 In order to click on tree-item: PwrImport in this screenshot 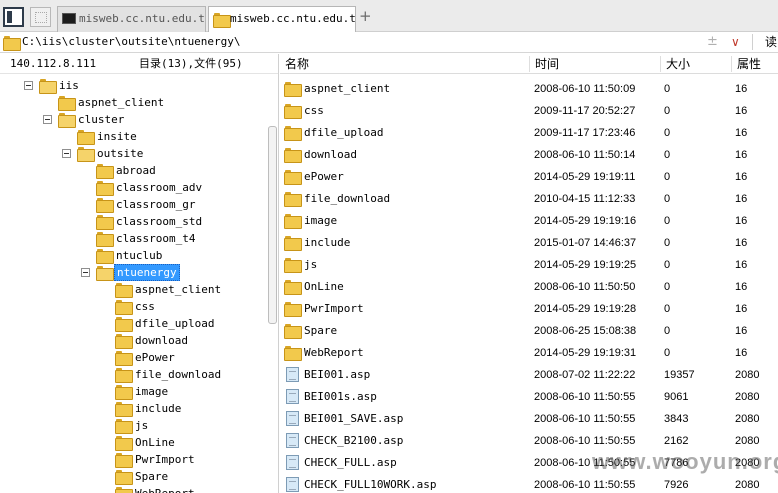, I will do `click(134, 459)`.